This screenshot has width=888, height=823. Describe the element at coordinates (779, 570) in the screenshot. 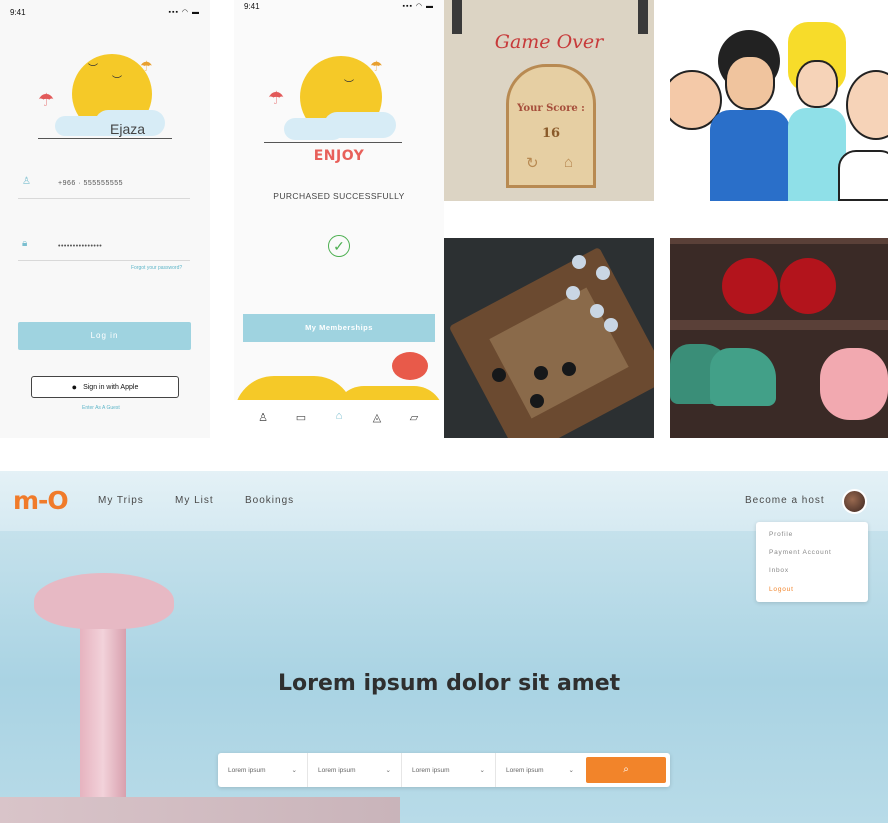

I see `menu-inbox: Inbox` at that location.